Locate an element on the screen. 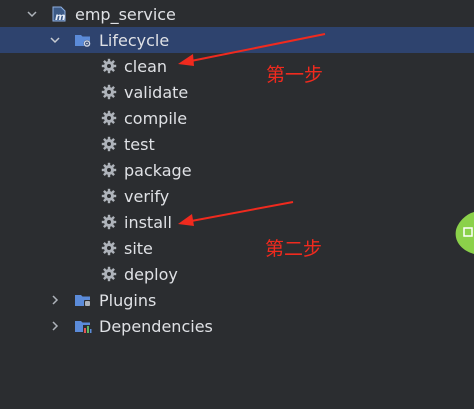 This screenshot has height=409, width=474. annotation-arrows is located at coordinates (252, 129).